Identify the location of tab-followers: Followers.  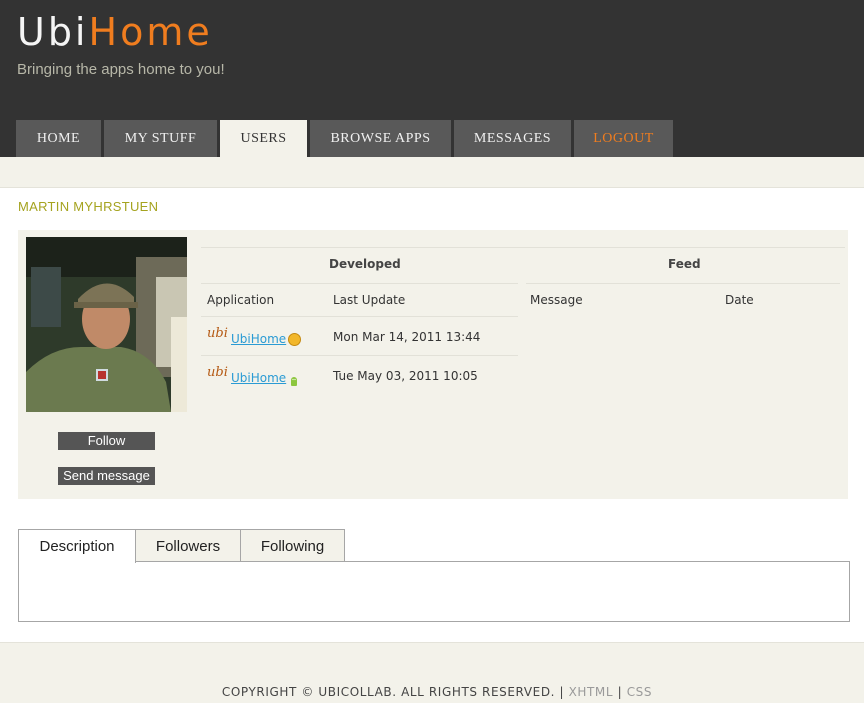
(188, 545).